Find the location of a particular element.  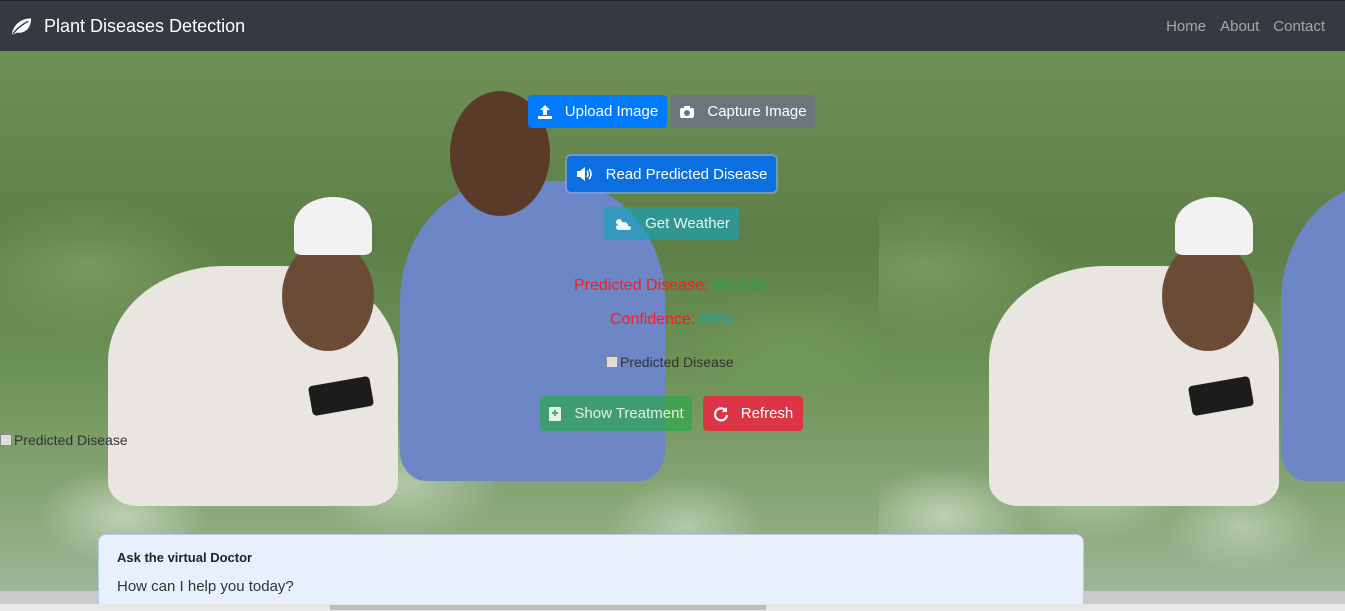

capture-image-button: Capture Image is located at coordinates (743, 111).